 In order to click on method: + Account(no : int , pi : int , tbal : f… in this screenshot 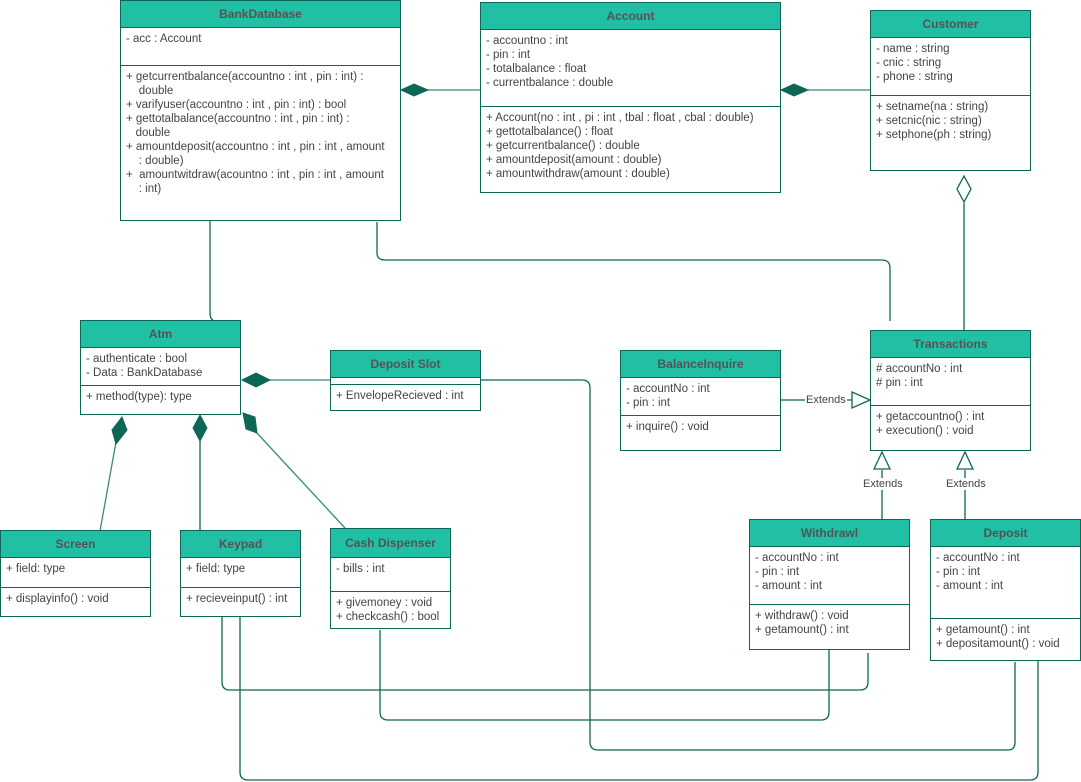, I will do `click(620, 118)`.